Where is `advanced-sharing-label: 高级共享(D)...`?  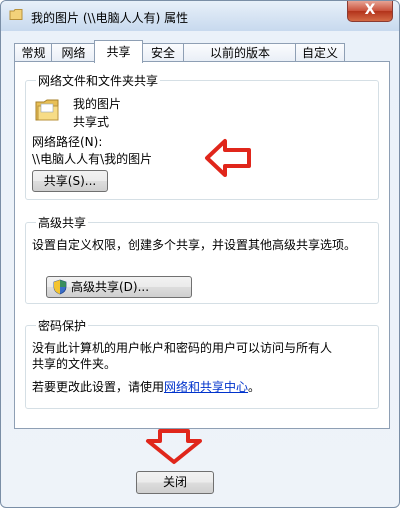 advanced-sharing-label: 高级共享(D)... is located at coordinates (110, 287).